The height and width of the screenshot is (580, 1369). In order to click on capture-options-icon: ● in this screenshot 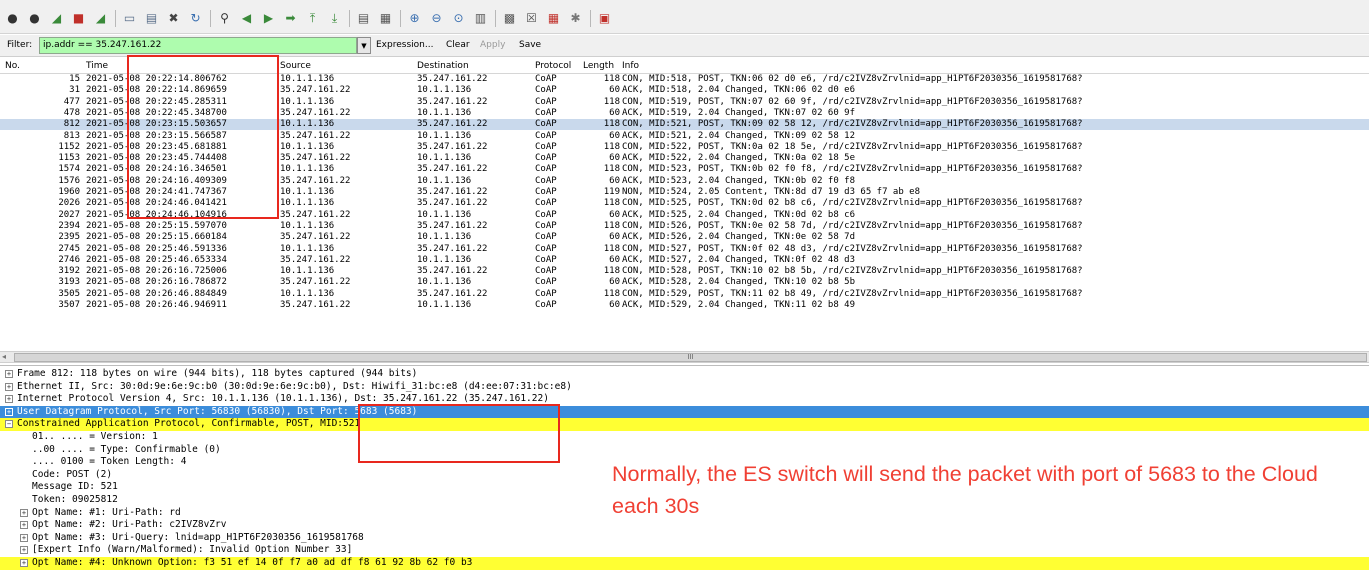, I will do `click(34, 18)`.